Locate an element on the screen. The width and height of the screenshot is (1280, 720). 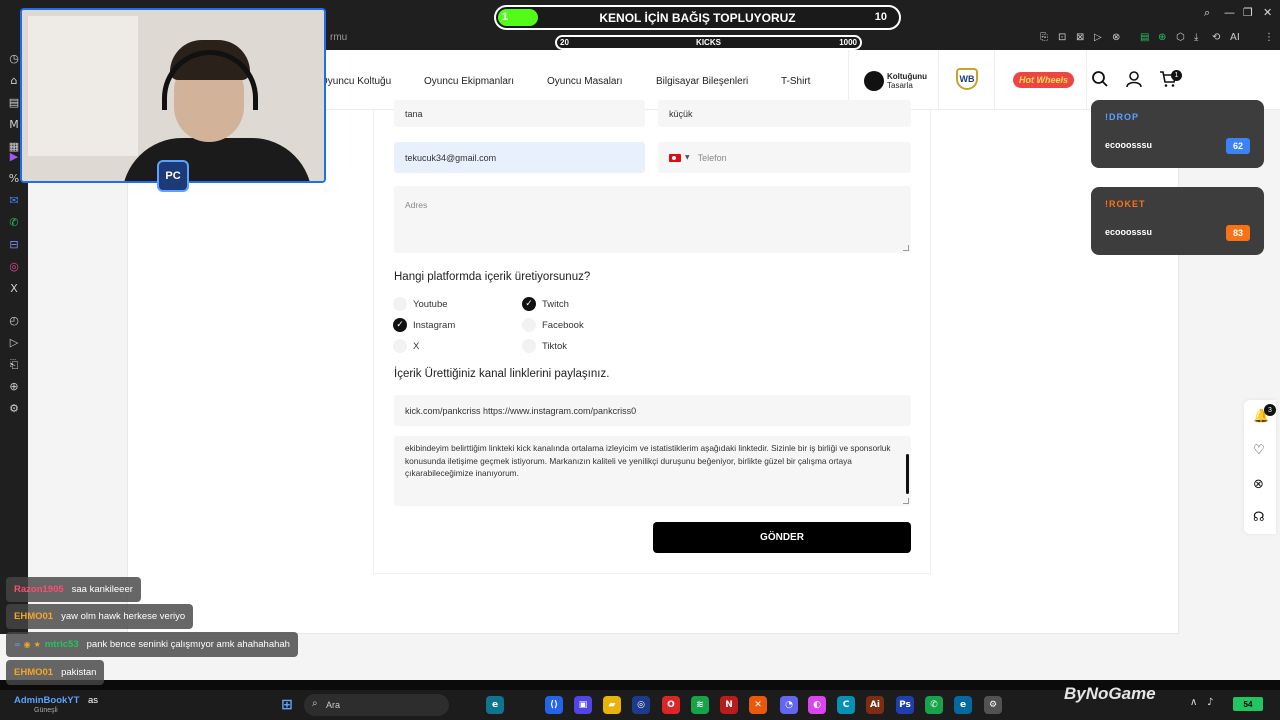
extension-green-icon: ▤ is located at coordinates (1144, 37).